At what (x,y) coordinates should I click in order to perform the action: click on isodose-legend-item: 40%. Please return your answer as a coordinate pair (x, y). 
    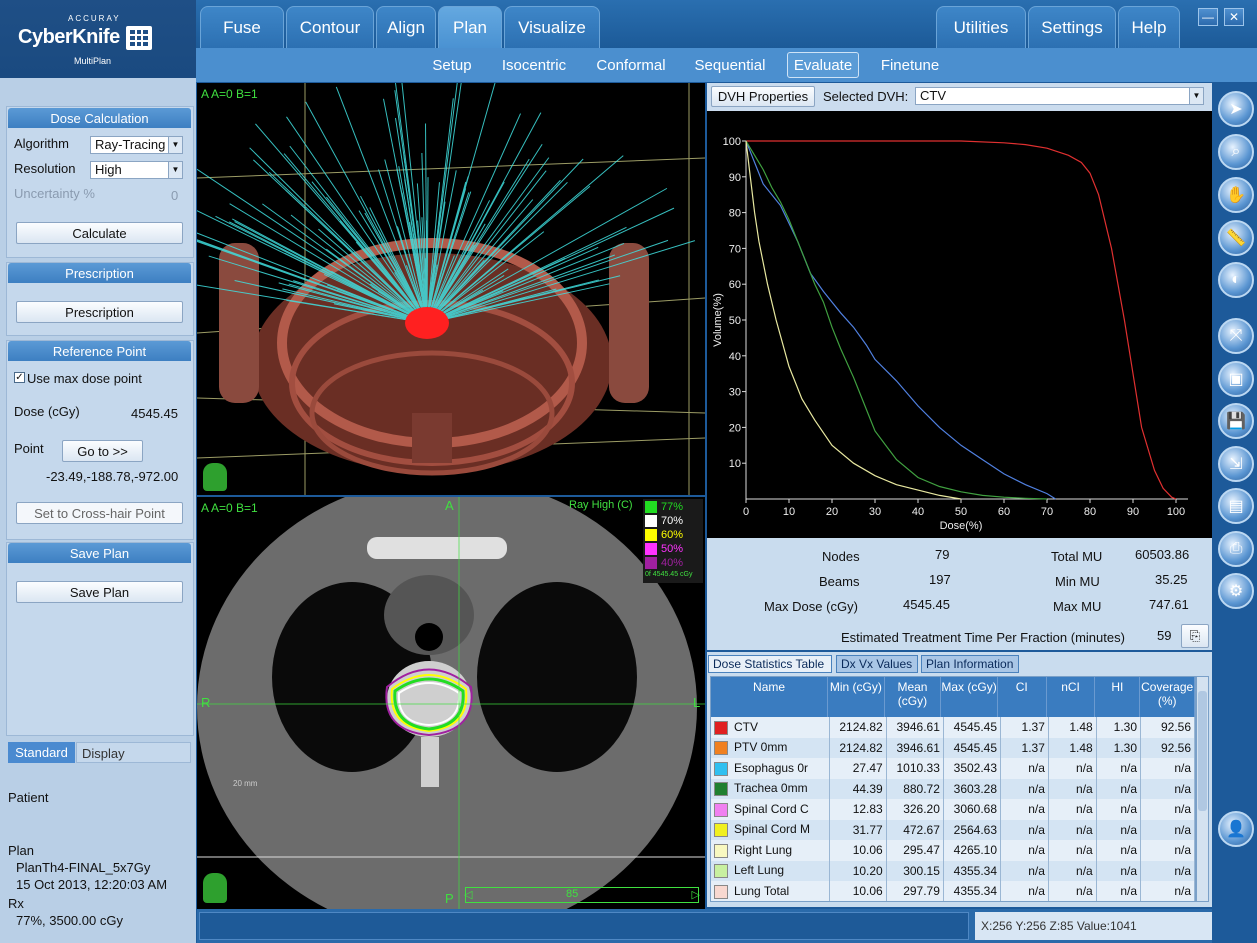
    Looking at the image, I should click on (664, 563).